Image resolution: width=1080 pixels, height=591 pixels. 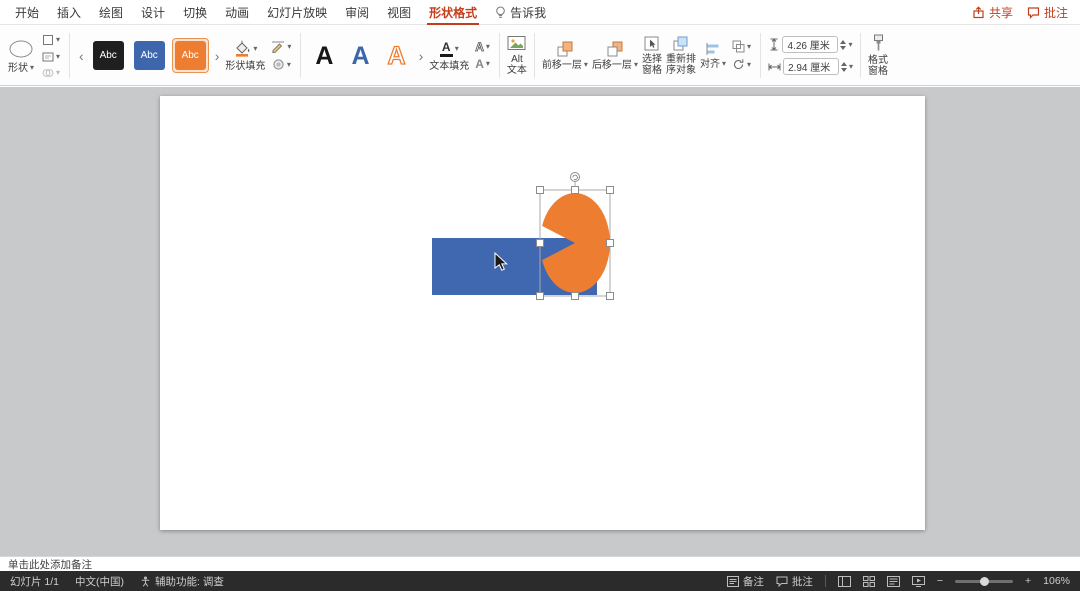 I want to click on rotate-objects-button: ▾, so click(x=741, y=64).